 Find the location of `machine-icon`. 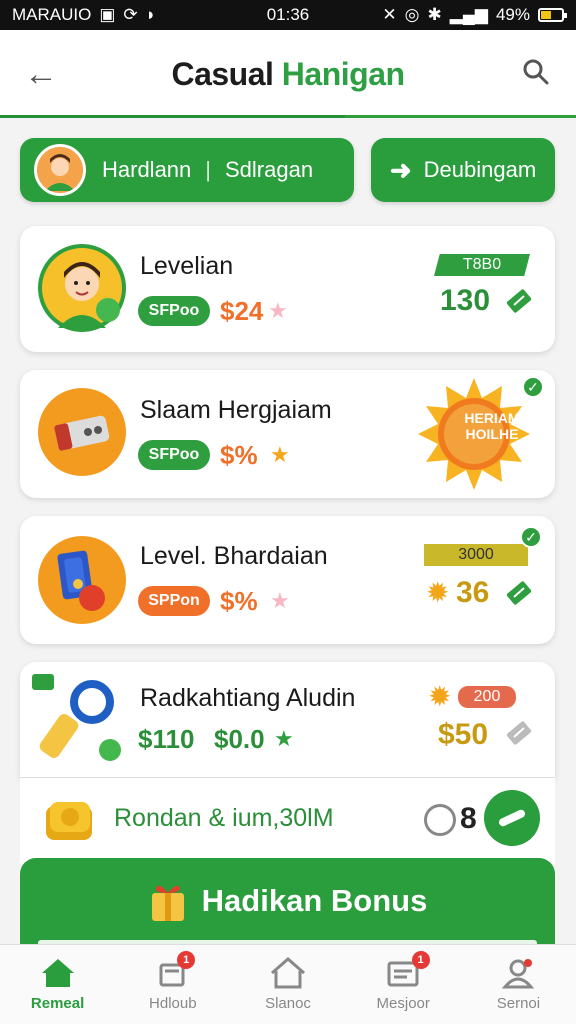

machine-icon is located at coordinates (82, 432).